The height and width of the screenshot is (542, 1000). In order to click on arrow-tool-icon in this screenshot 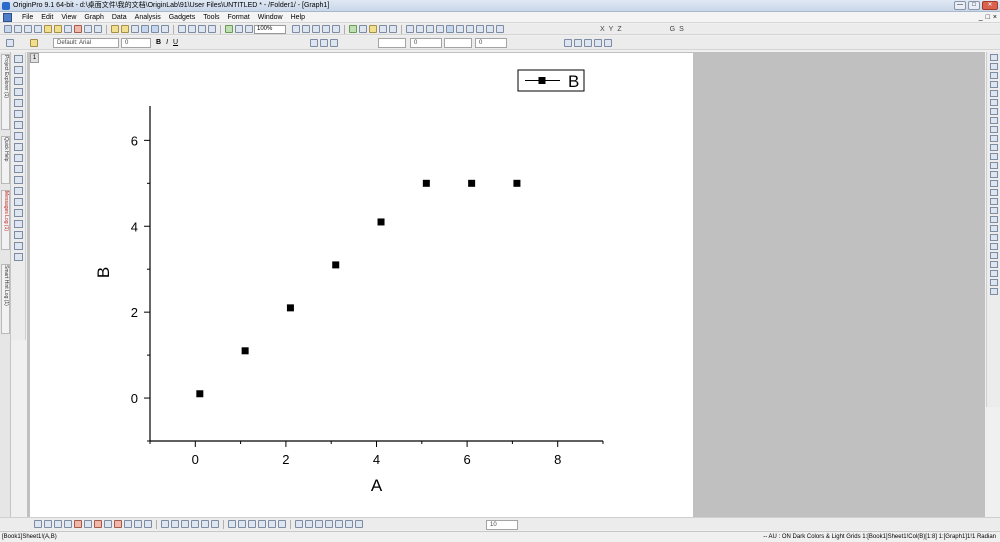, I will do `click(18, 158)`.